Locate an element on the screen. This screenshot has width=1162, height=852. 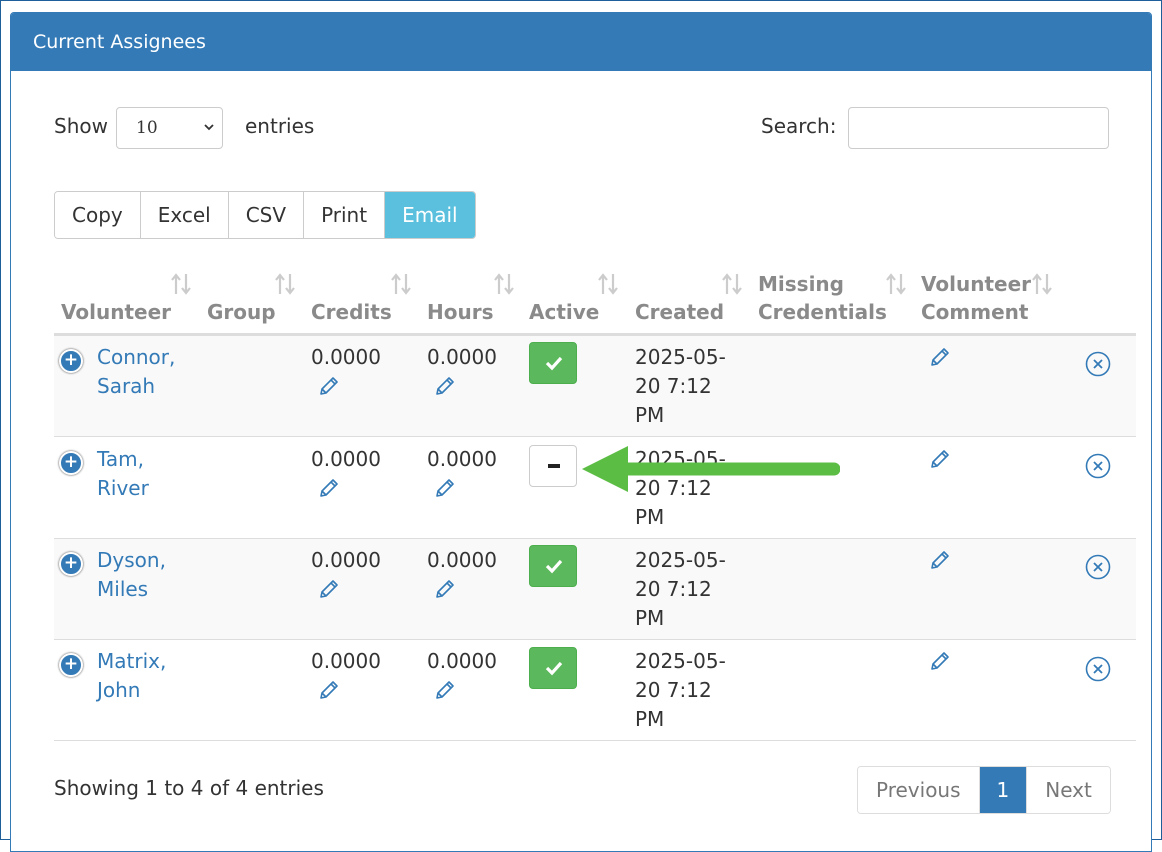
volunteer-name-link: Tam, River is located at coordinates (123, 474).